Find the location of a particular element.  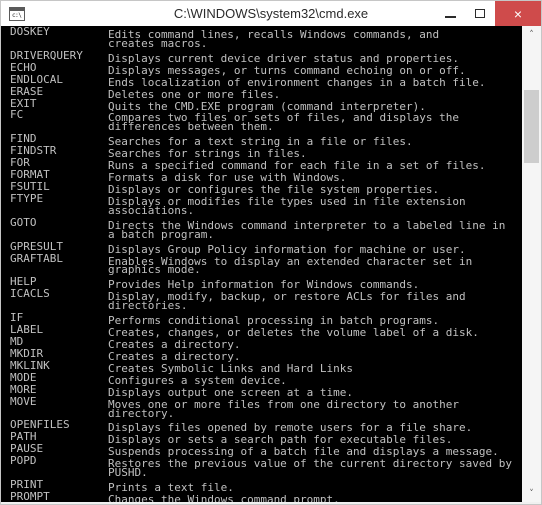

caption-button-group: × is located at coordinates (488, 13).